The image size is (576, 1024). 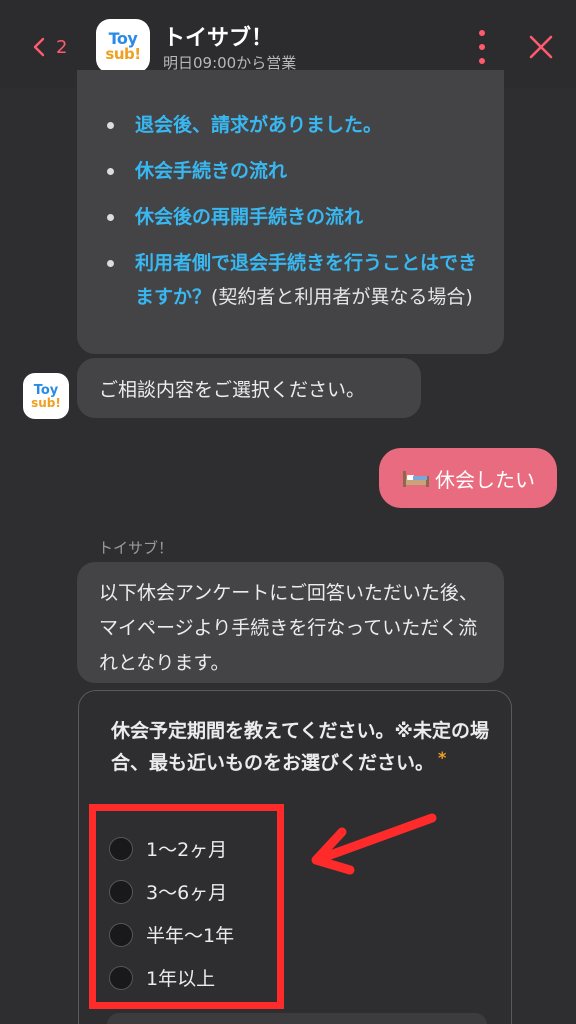 I want to click on shop-logo: Toy sub!, so click(x=123, y=46).